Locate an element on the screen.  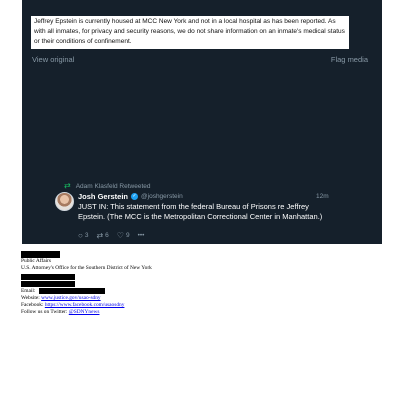
redaction-name is located at coordinates (40, 254).